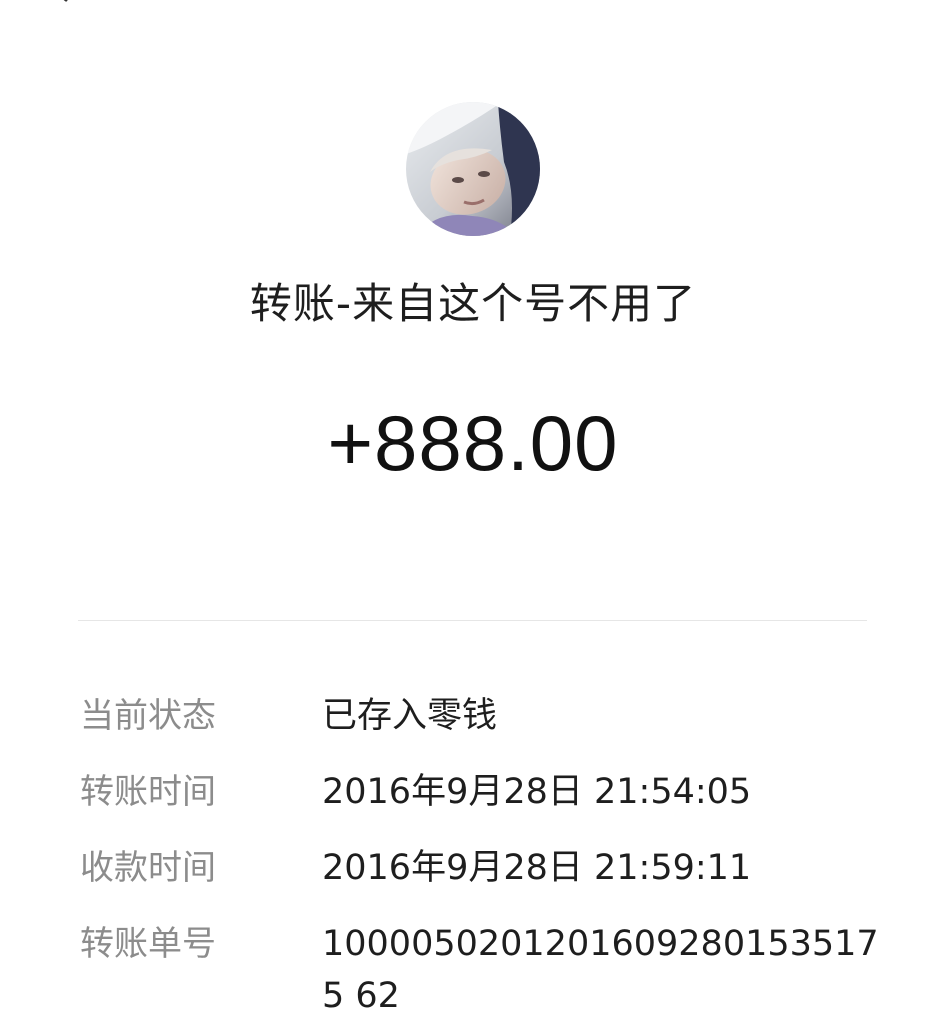 The height and width of the screenshot is (1022, 946). I want to click on transfer-number-label: 转账单号, so click(148, 944).